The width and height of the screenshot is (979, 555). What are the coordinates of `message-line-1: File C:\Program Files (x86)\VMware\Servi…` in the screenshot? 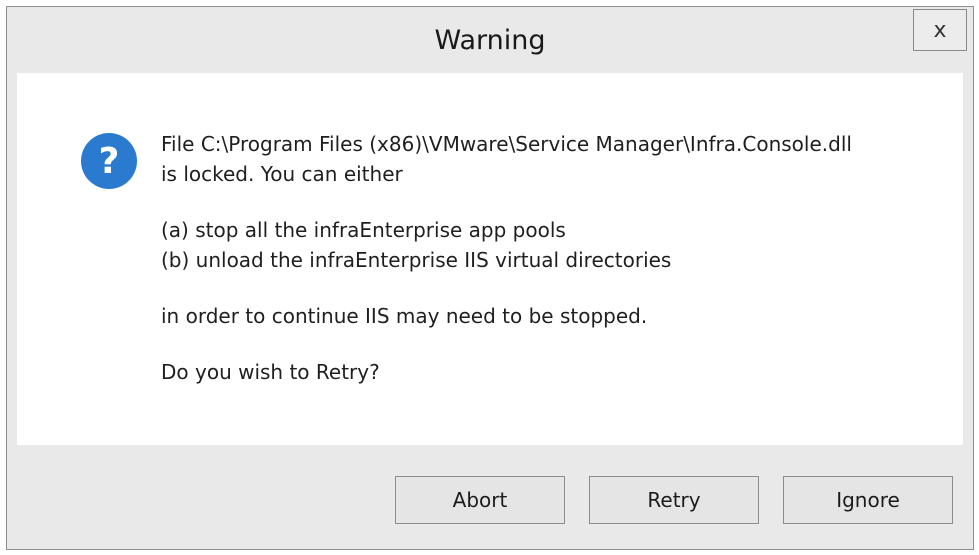 It's located at (506, 144).